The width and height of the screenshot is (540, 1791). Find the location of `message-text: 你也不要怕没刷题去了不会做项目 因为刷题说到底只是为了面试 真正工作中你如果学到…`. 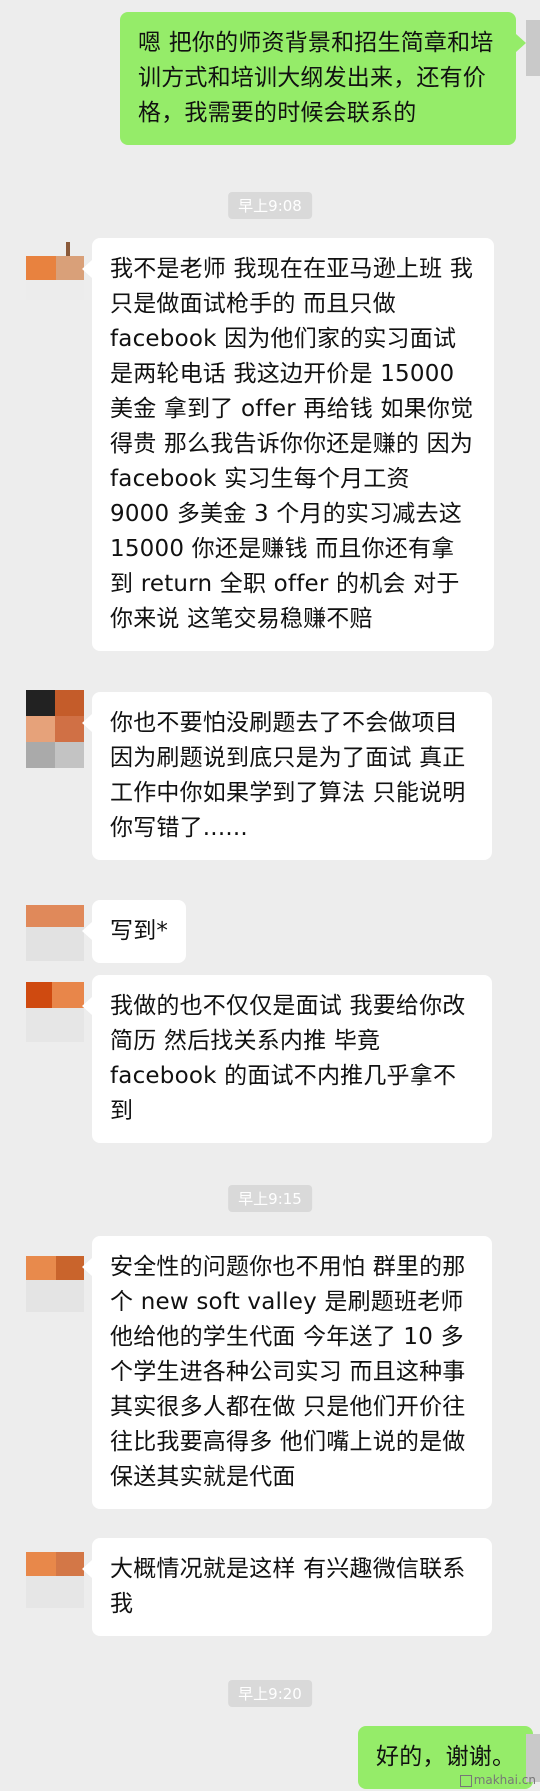

message-text: 你也不要怕没刷题去了不会做项目 因为刷题说到底只是为了面试 真正工作中你如果学到… is located at coordinates (288, 775).